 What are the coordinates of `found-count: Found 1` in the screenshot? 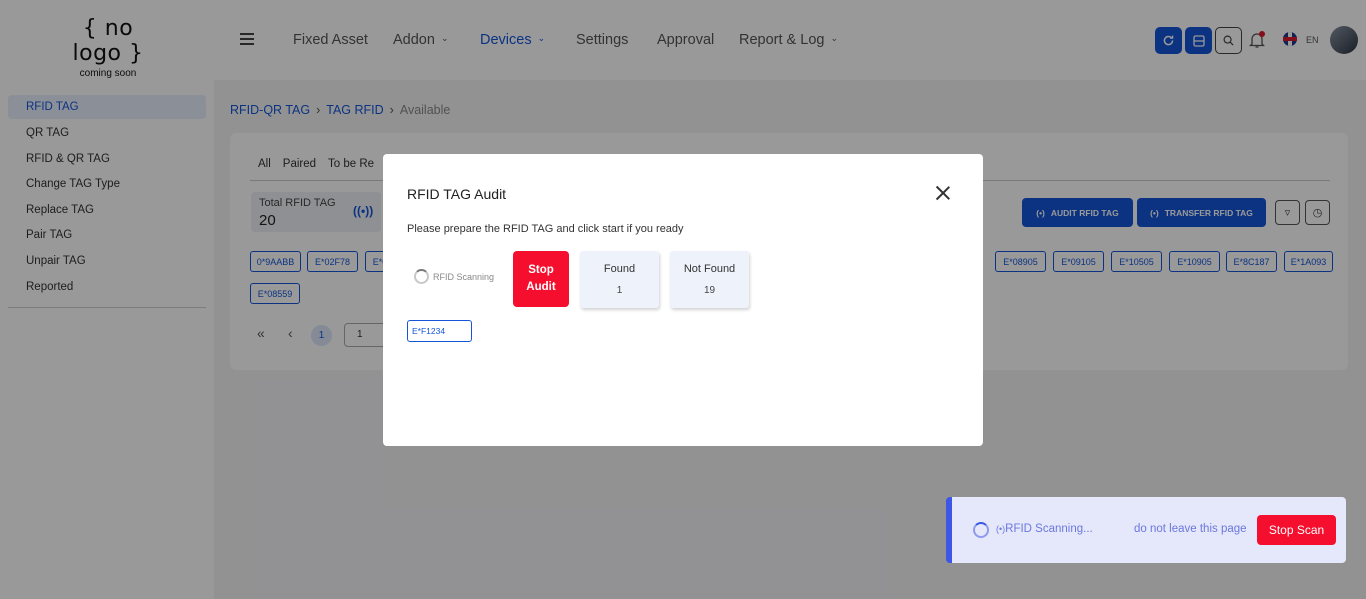 It's located at (619, 279).